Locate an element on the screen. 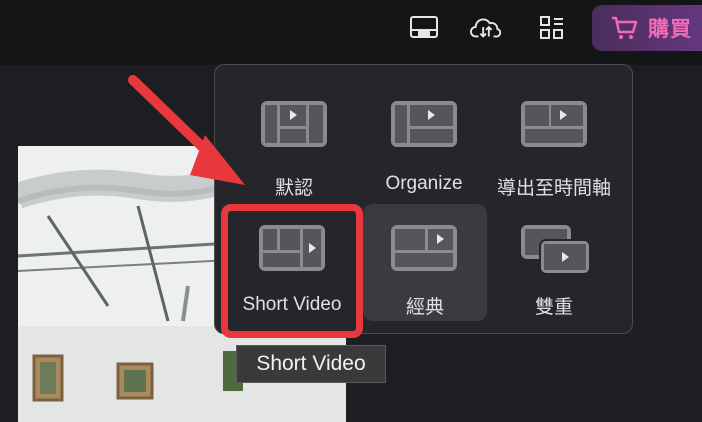 The image size is (702, 422). cart-icon is located at coordinates (624, 28).